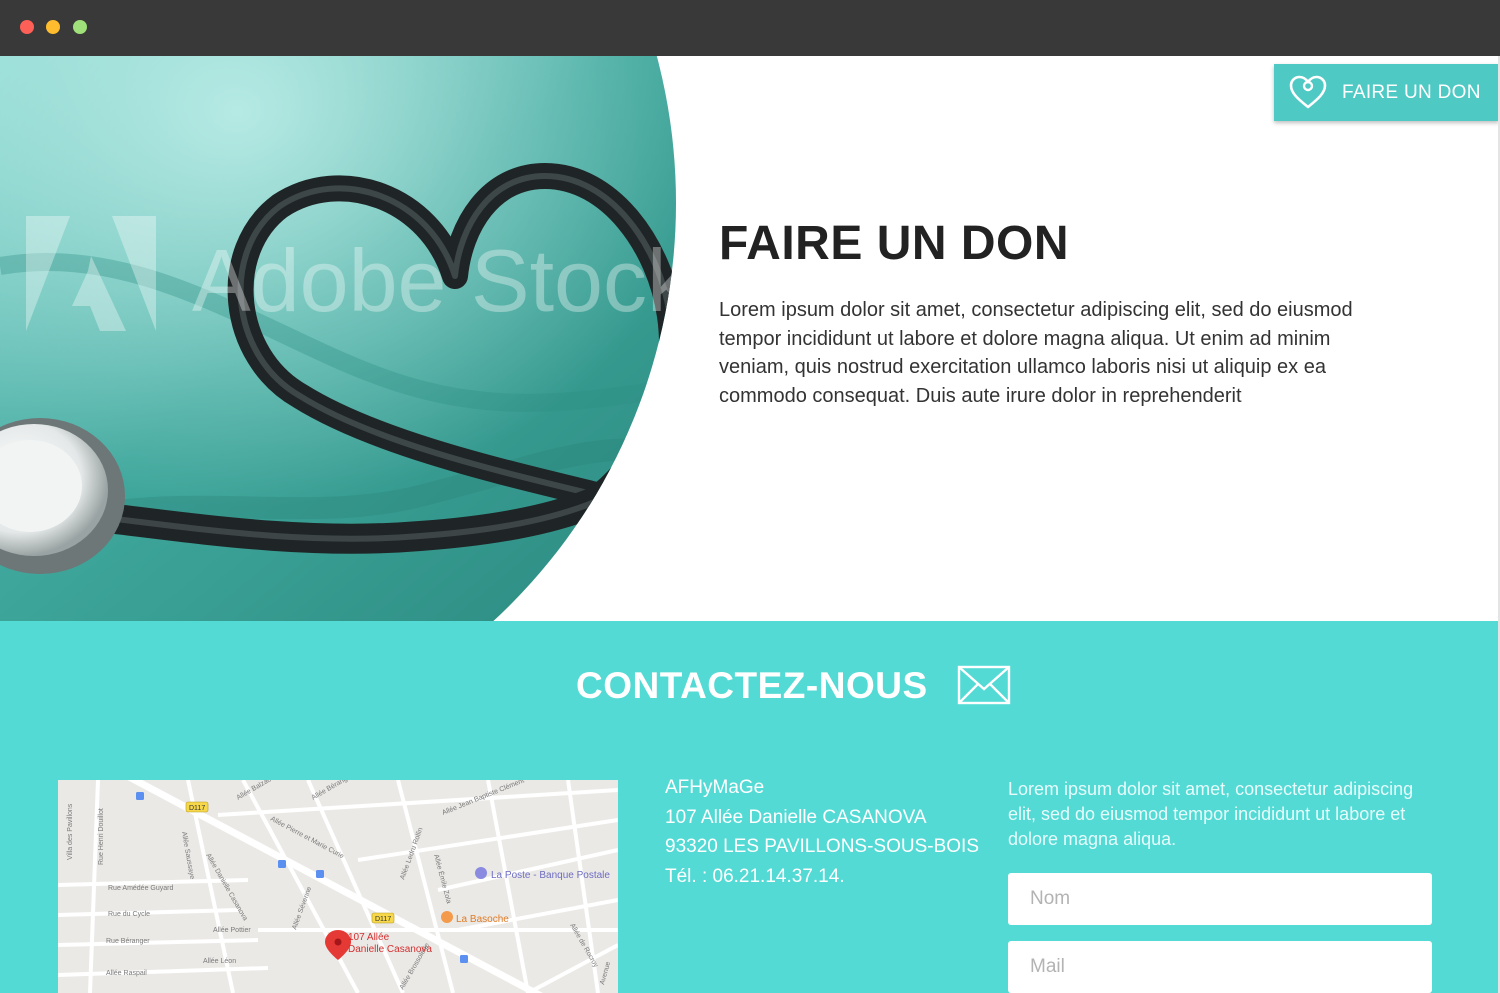  I want to click on map-marker-label: Danielle Casanova, so click(390, 949).